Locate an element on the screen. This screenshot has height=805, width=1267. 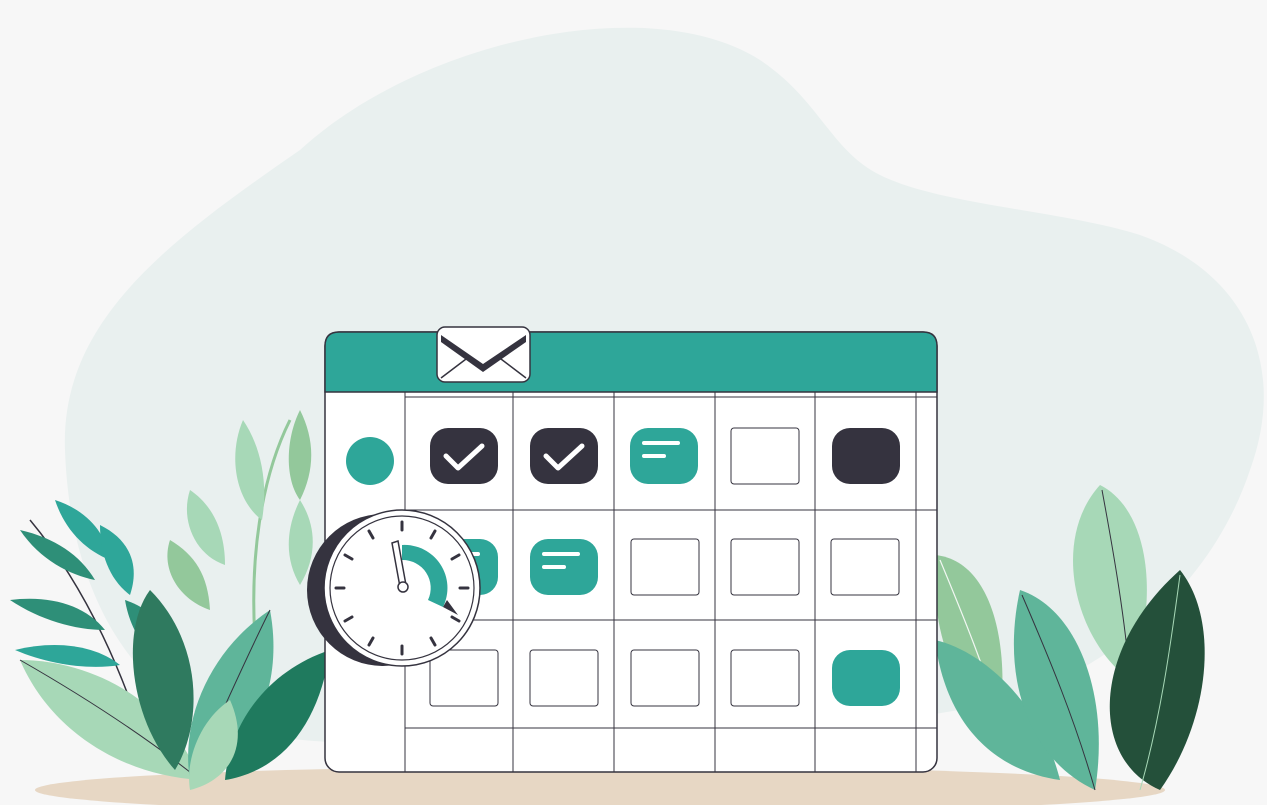
envelope-icon is located at coordinates (483, 354).